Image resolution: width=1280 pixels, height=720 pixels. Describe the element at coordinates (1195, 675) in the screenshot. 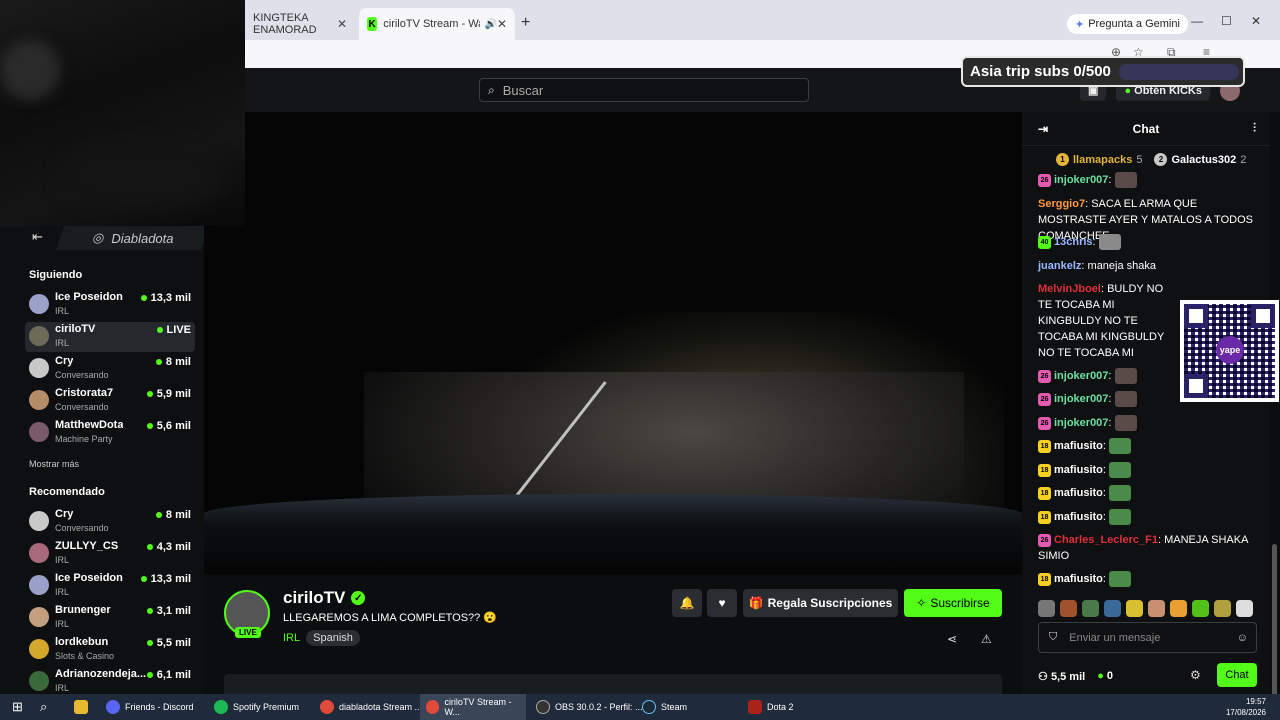

I see `gear-icon: ⚙` at that location.